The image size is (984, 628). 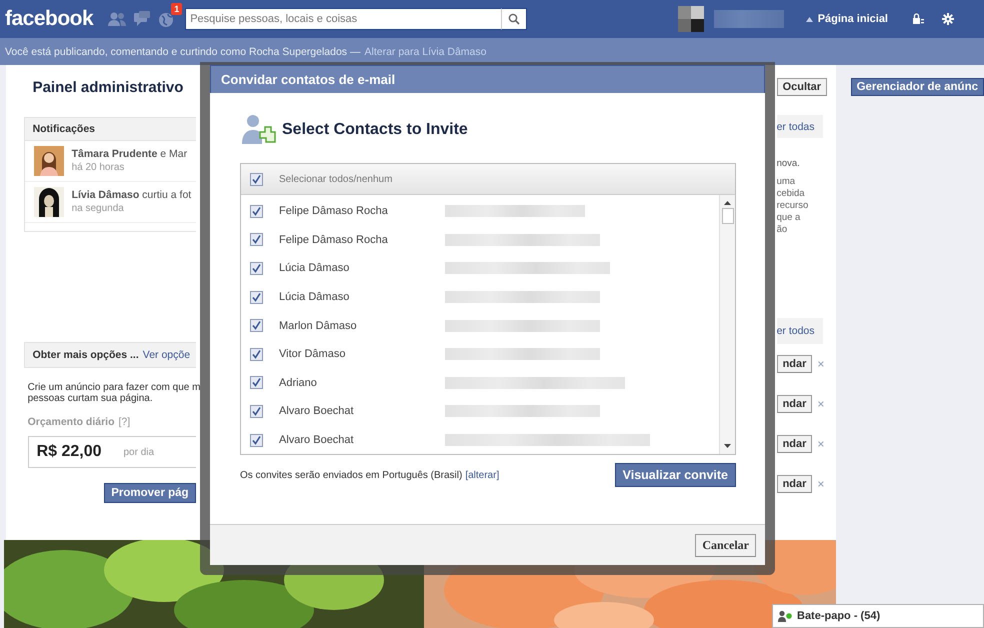 What do you see at coordinates (788, 163) in the screenshot?
I see `text-fragment: nova.` at bounding box center [788, 163].